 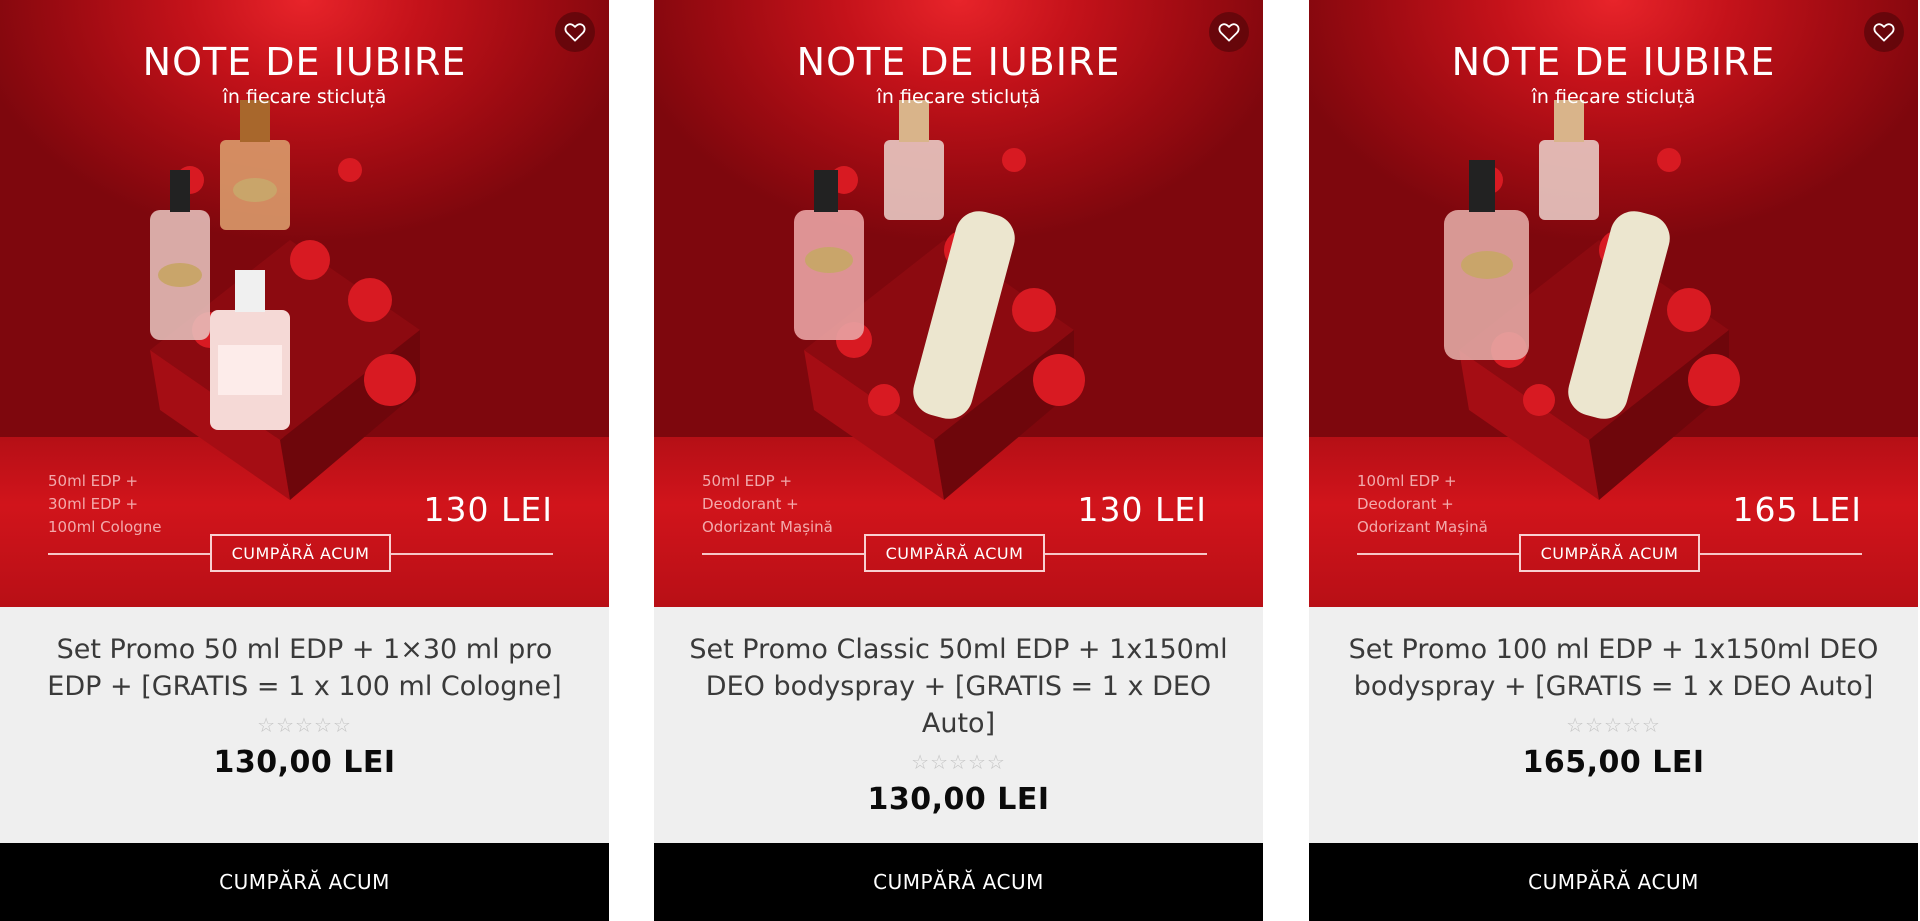 I want to click on promo-contents-line: 30ml EDP +, so click(x=93, y=504).